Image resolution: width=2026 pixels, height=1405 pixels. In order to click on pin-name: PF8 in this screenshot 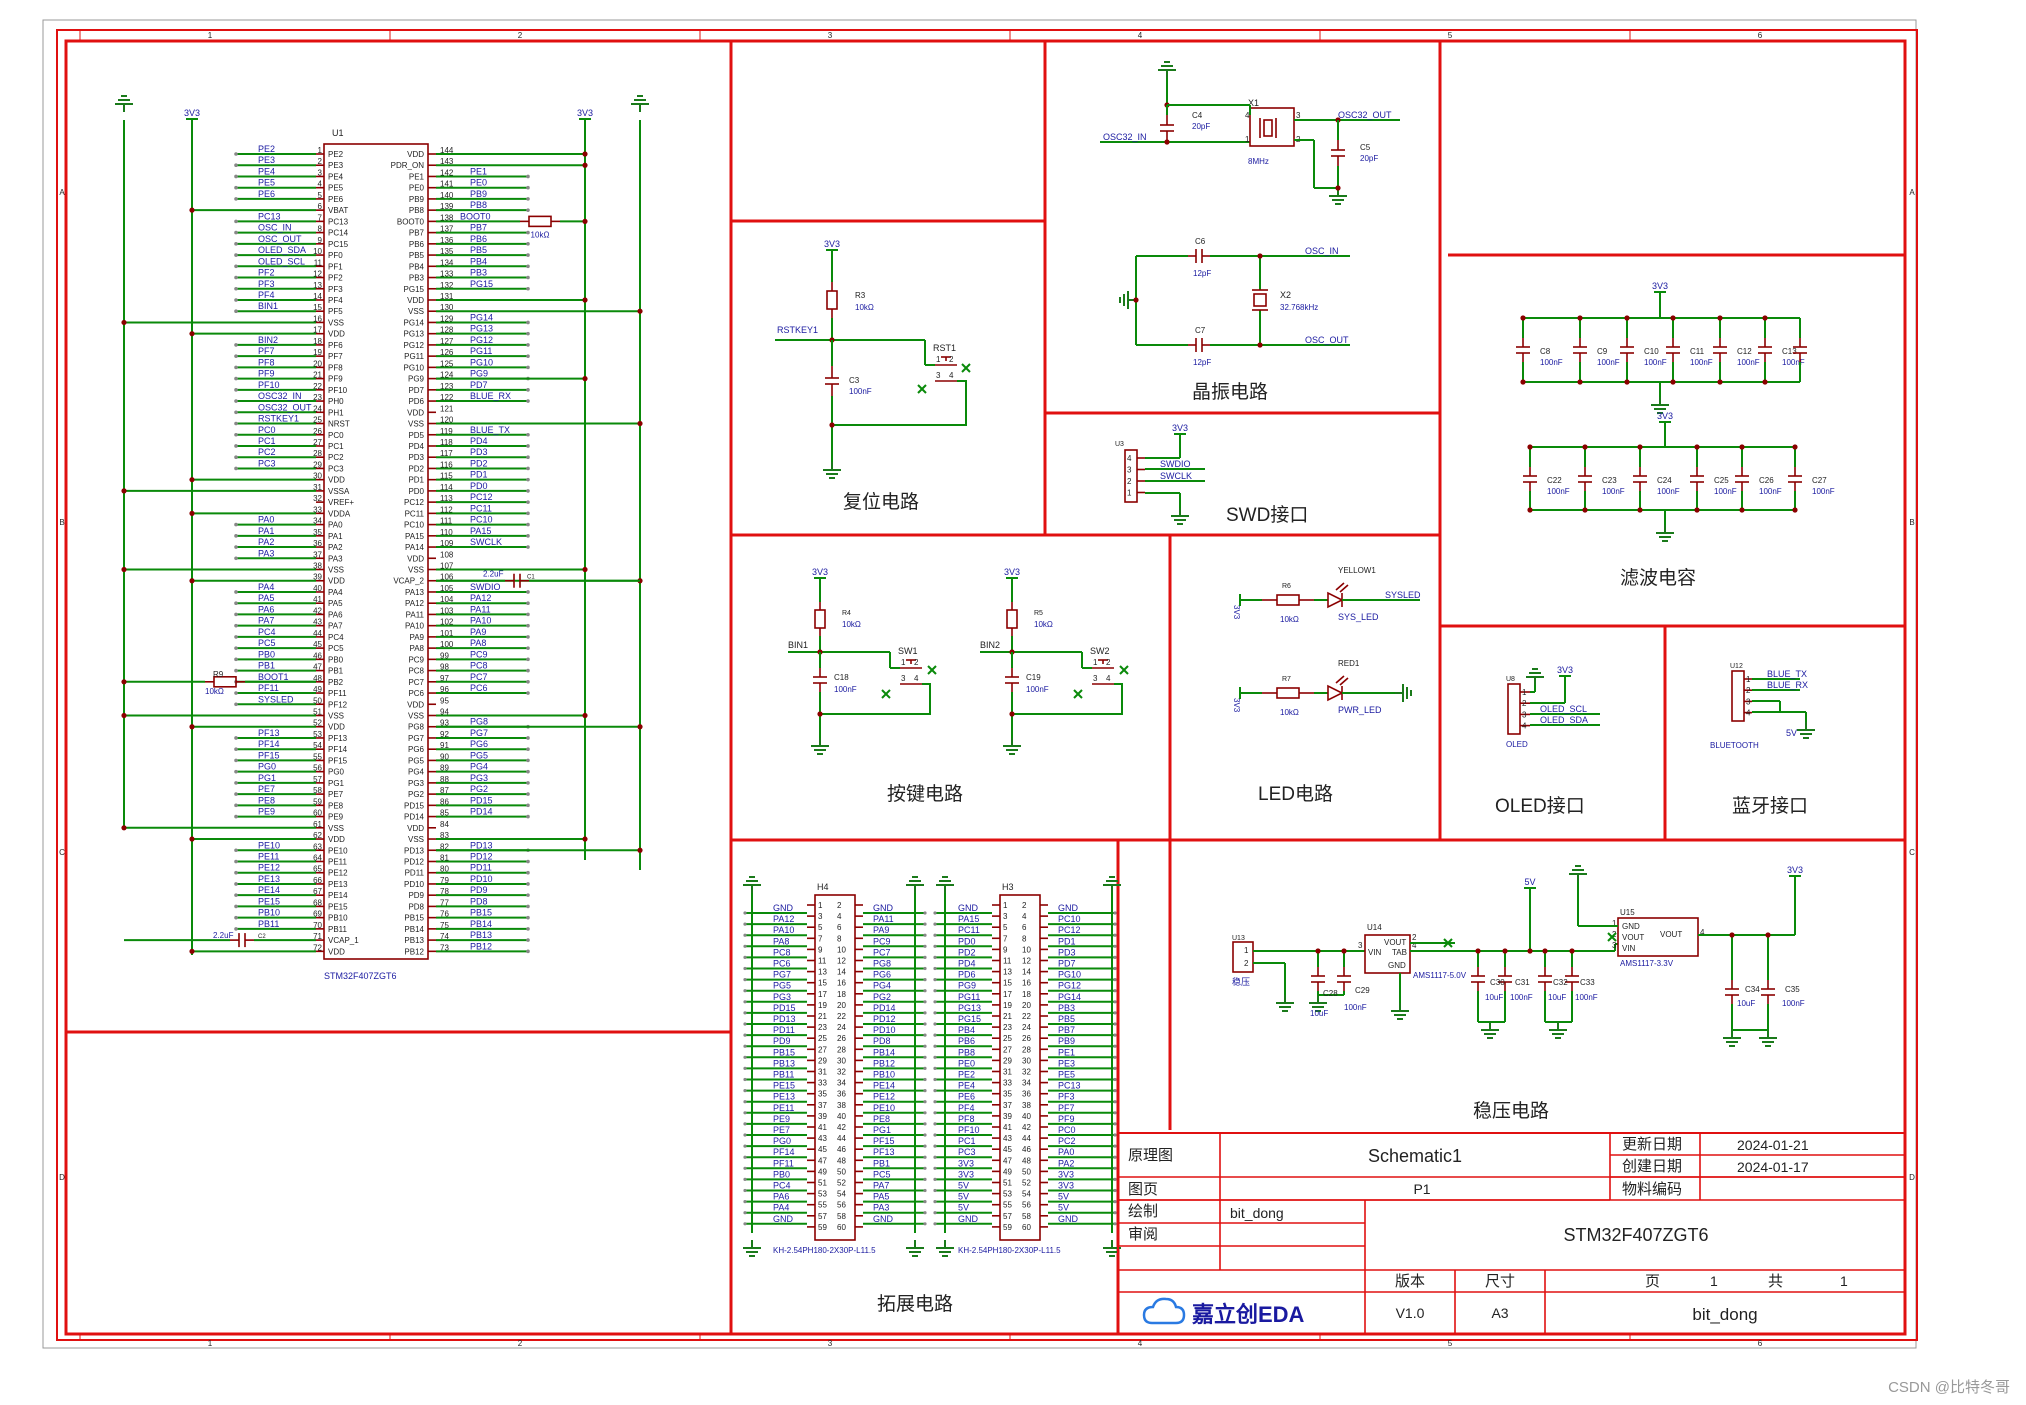, I will do `click(335, 367)`.